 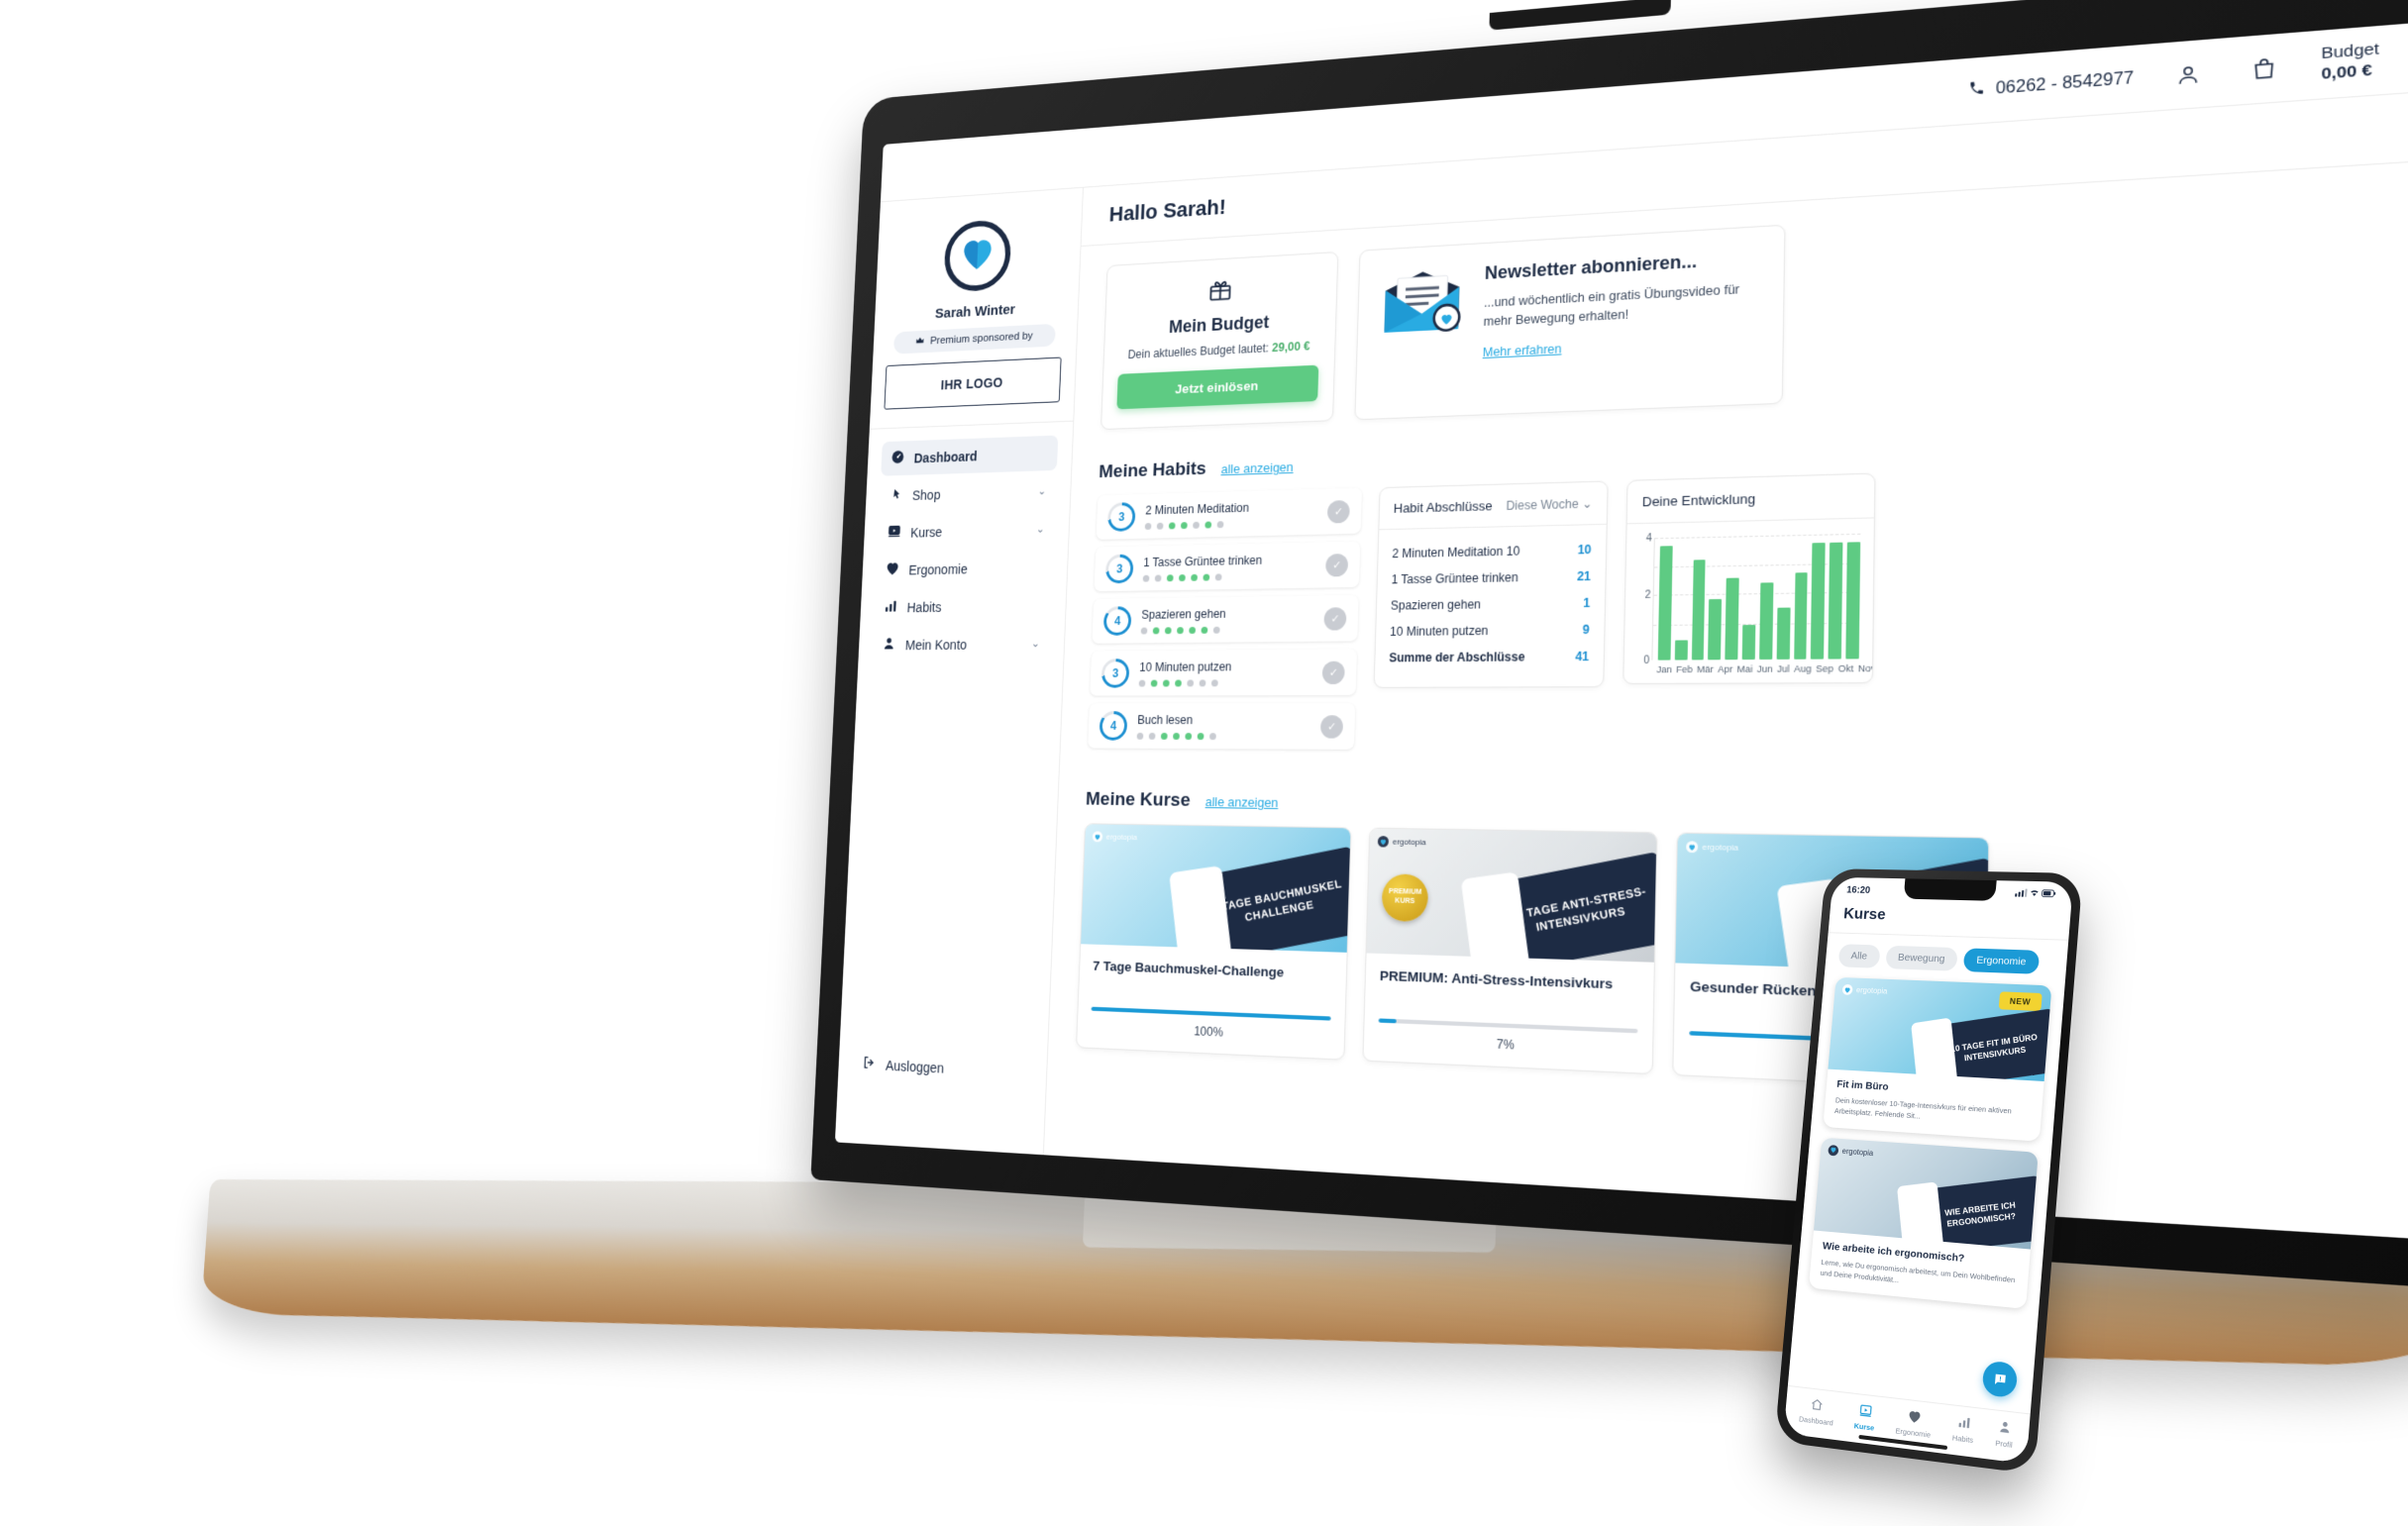 I want to click on habit-streak-value: 3, so click(x=1119, y=569).